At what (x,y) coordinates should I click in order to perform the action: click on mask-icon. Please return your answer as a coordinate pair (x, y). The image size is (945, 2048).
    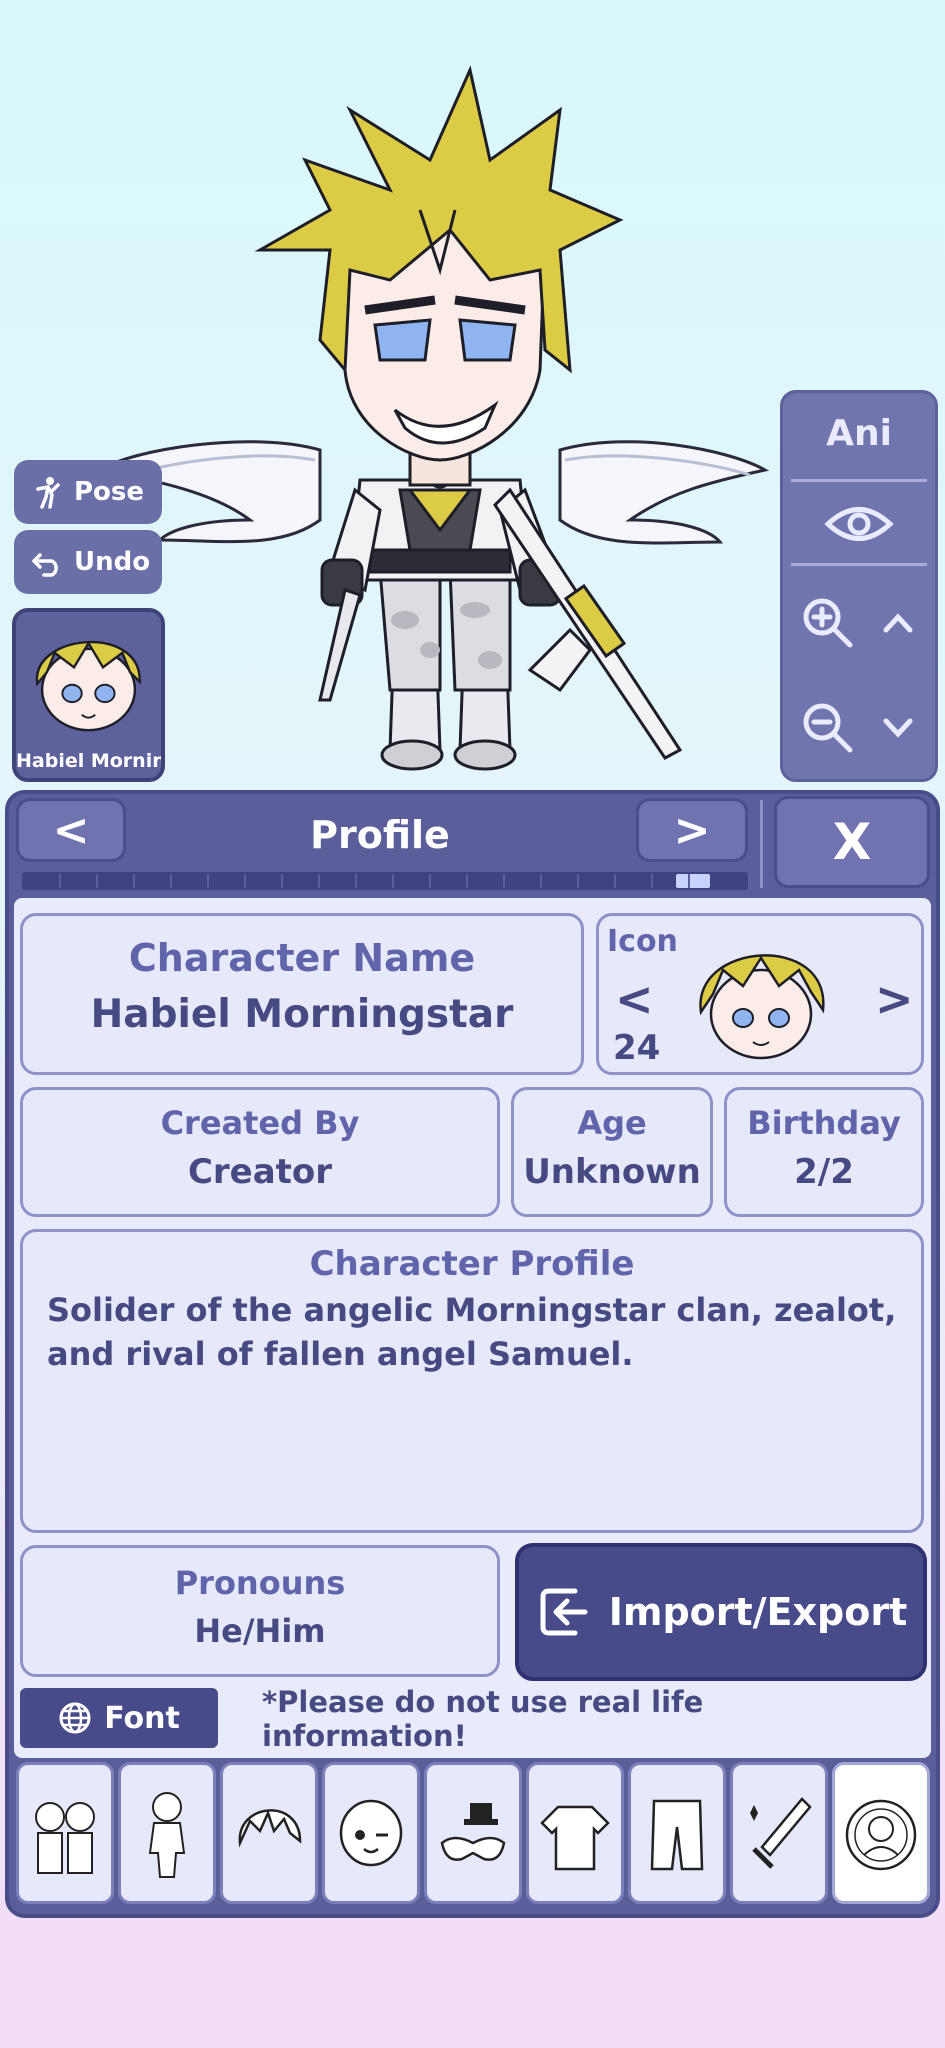
    Looking at the image, I should click on (473, 1832).